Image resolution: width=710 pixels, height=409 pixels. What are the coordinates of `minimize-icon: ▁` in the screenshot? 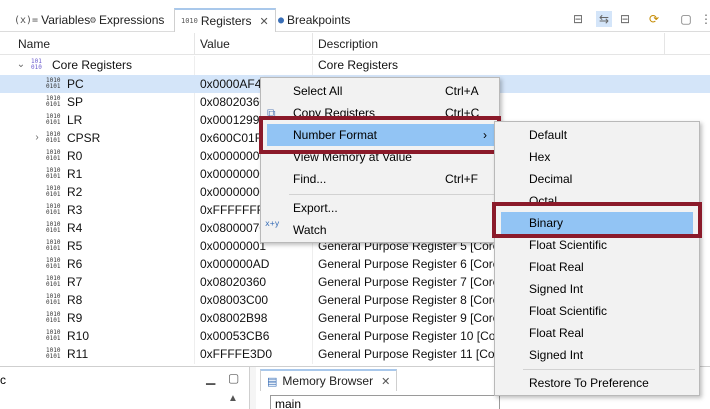 It's located at (210, 378).